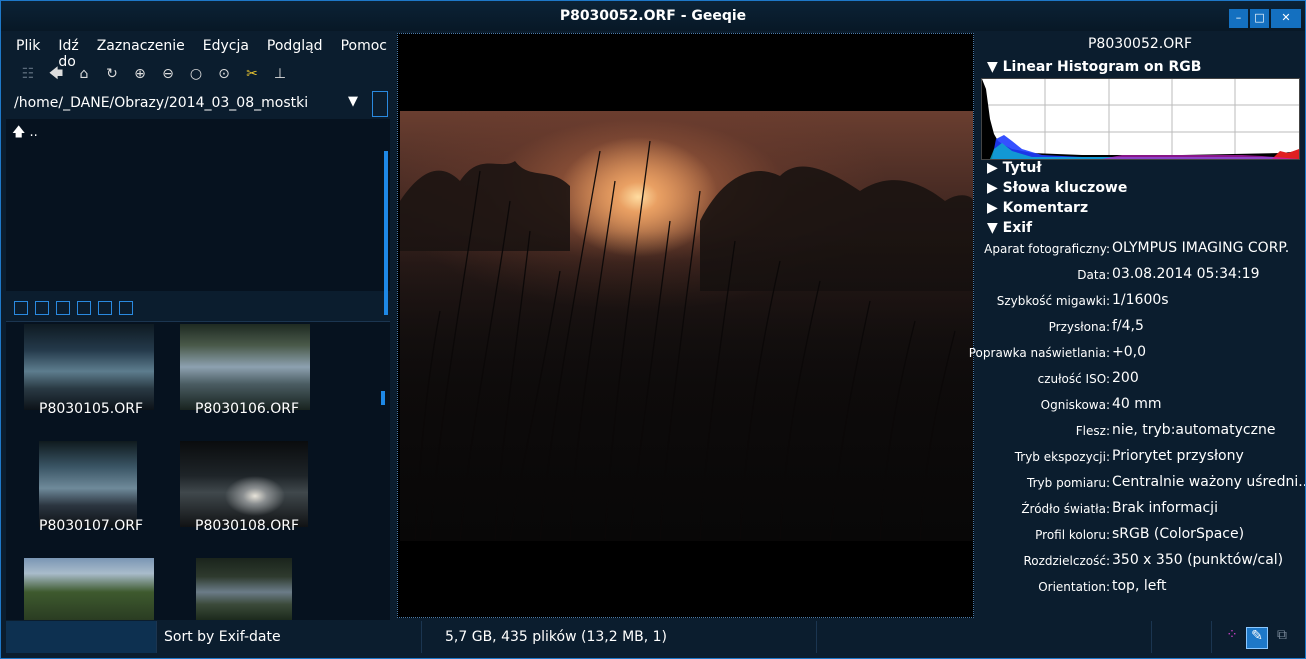  Describe the element at coordinates (1140, 432) in the screenshot. I see `exif-row: Flesz: nie, tryb:automatyczne` at that location.